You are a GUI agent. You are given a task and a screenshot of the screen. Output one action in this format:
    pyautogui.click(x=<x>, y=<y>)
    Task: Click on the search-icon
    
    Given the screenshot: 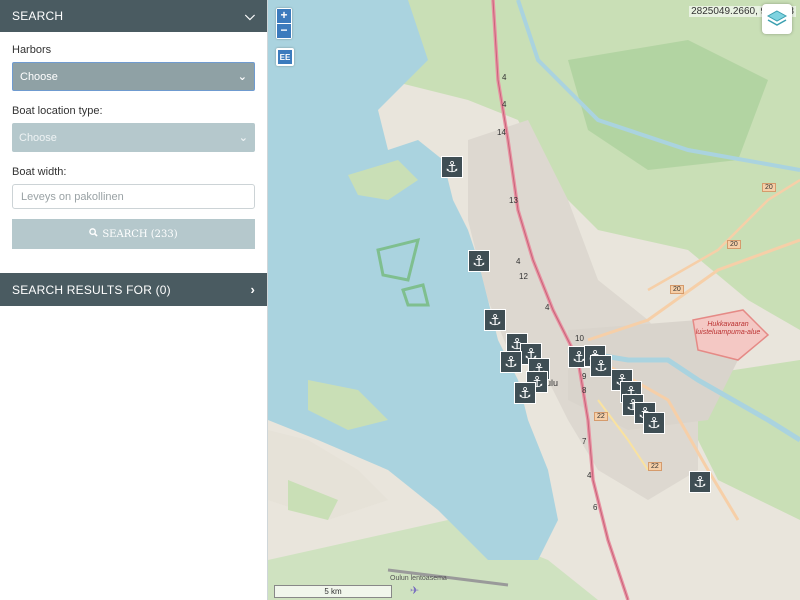 What is the action you would take?
    pyautogui.click(x=94, y=234)
    